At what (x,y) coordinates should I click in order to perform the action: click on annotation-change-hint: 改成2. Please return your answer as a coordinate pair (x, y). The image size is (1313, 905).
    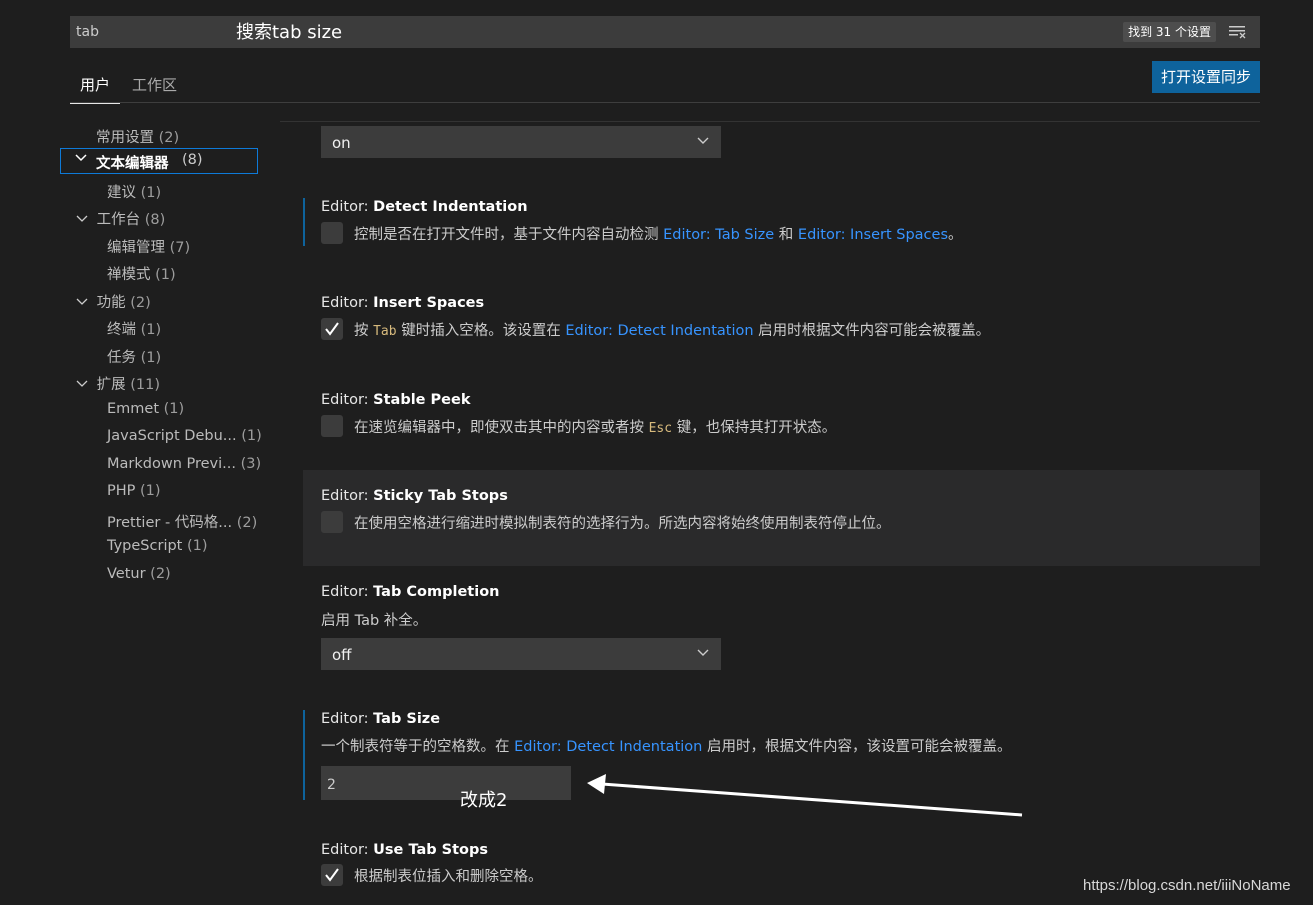
    Looking at the image, I should click on (484, 800).